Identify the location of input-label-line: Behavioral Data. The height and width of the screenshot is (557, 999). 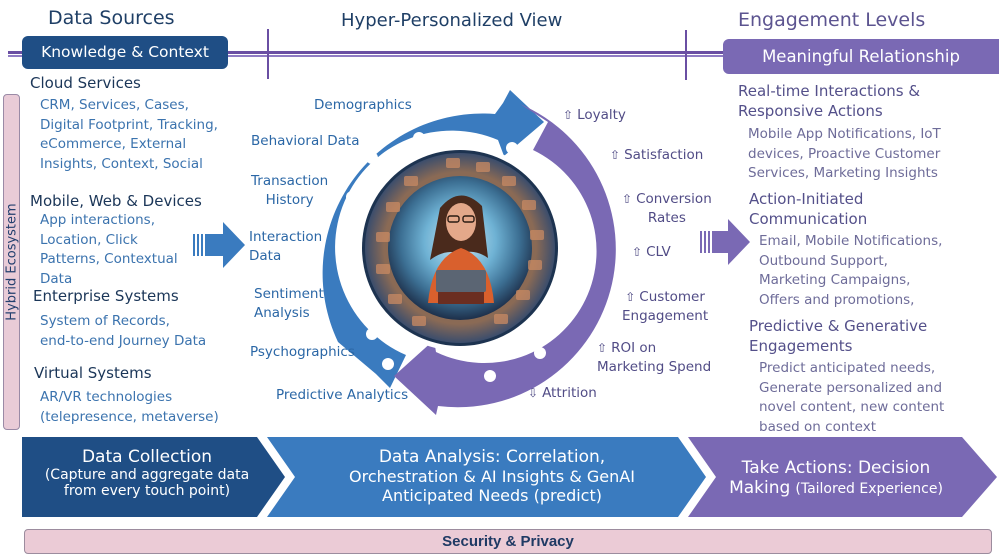
(305, 141).